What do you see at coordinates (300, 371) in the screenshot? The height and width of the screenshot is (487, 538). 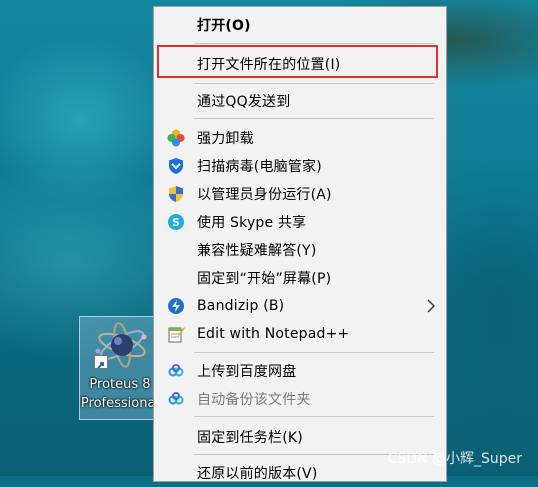 I see `menu-item-upload-baidu: 上传到百度网盘` at bounding box center [300, 371].